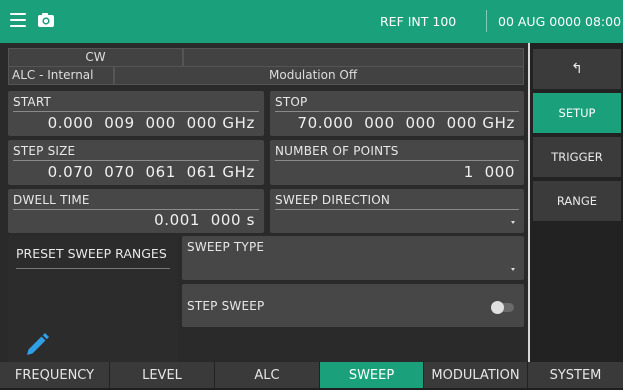 This screenshot has height=390, width=623. What do you see at coordinates (91, 253) in the screenshot?
I see `preset-sweep-ranges-label: PRESET SWEEP RANGES` at bounding box center [91, 253].